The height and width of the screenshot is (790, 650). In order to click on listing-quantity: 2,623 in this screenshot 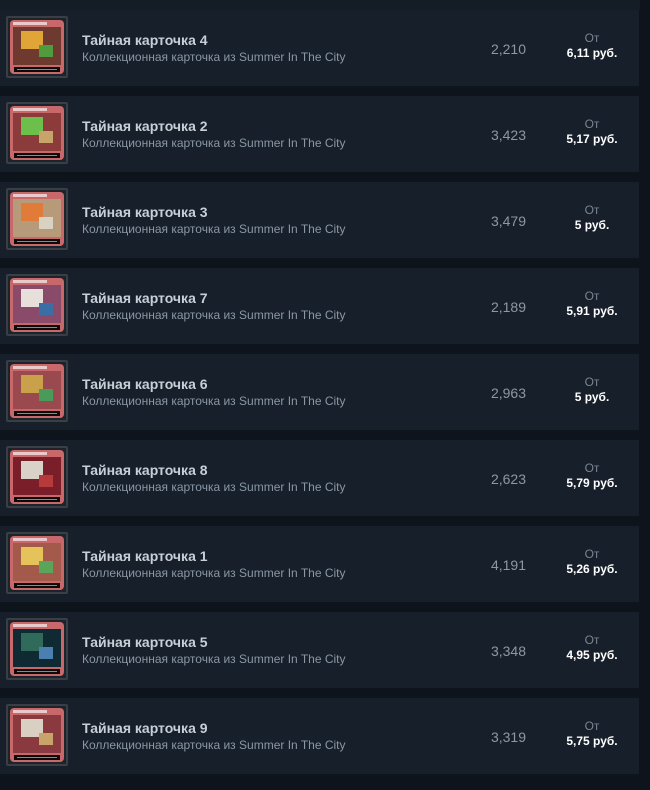, I will do `click(508, 479)`.